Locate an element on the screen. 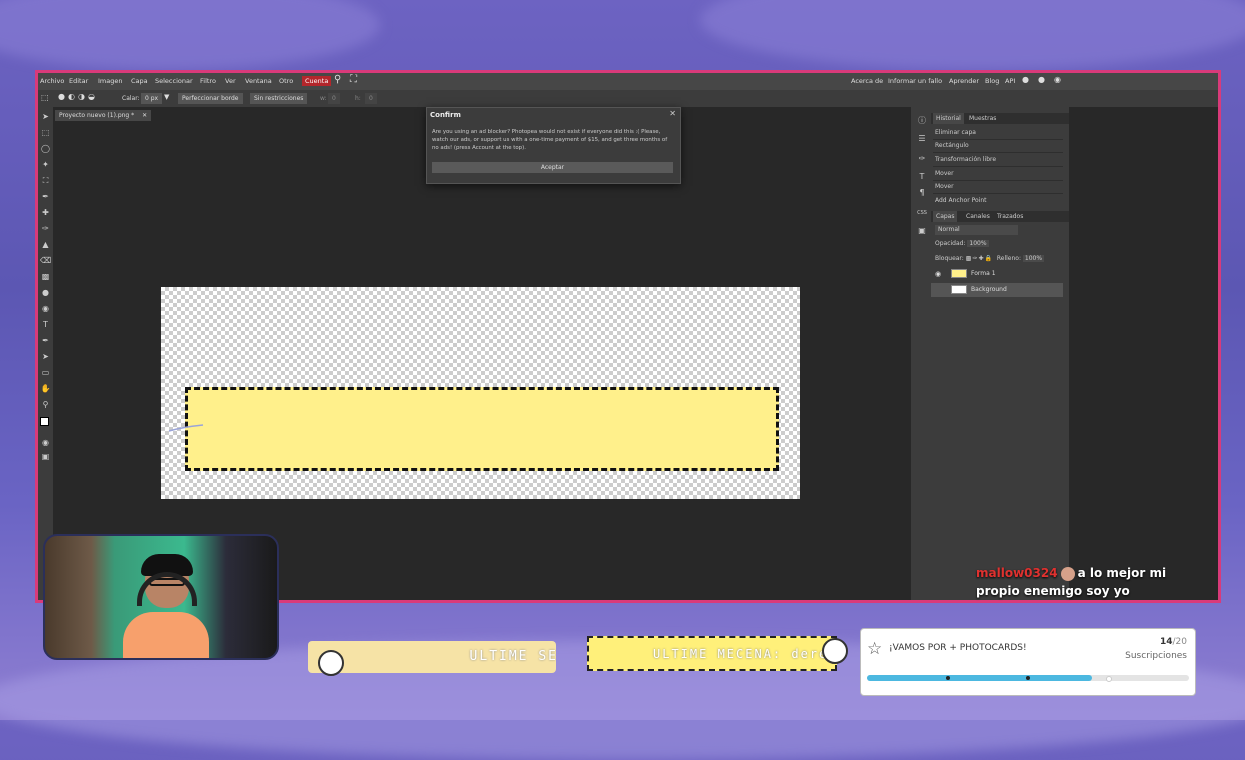 This screenshot has width=1245, height=760. account-button: Cuenta is located at coordinates (317, 81).